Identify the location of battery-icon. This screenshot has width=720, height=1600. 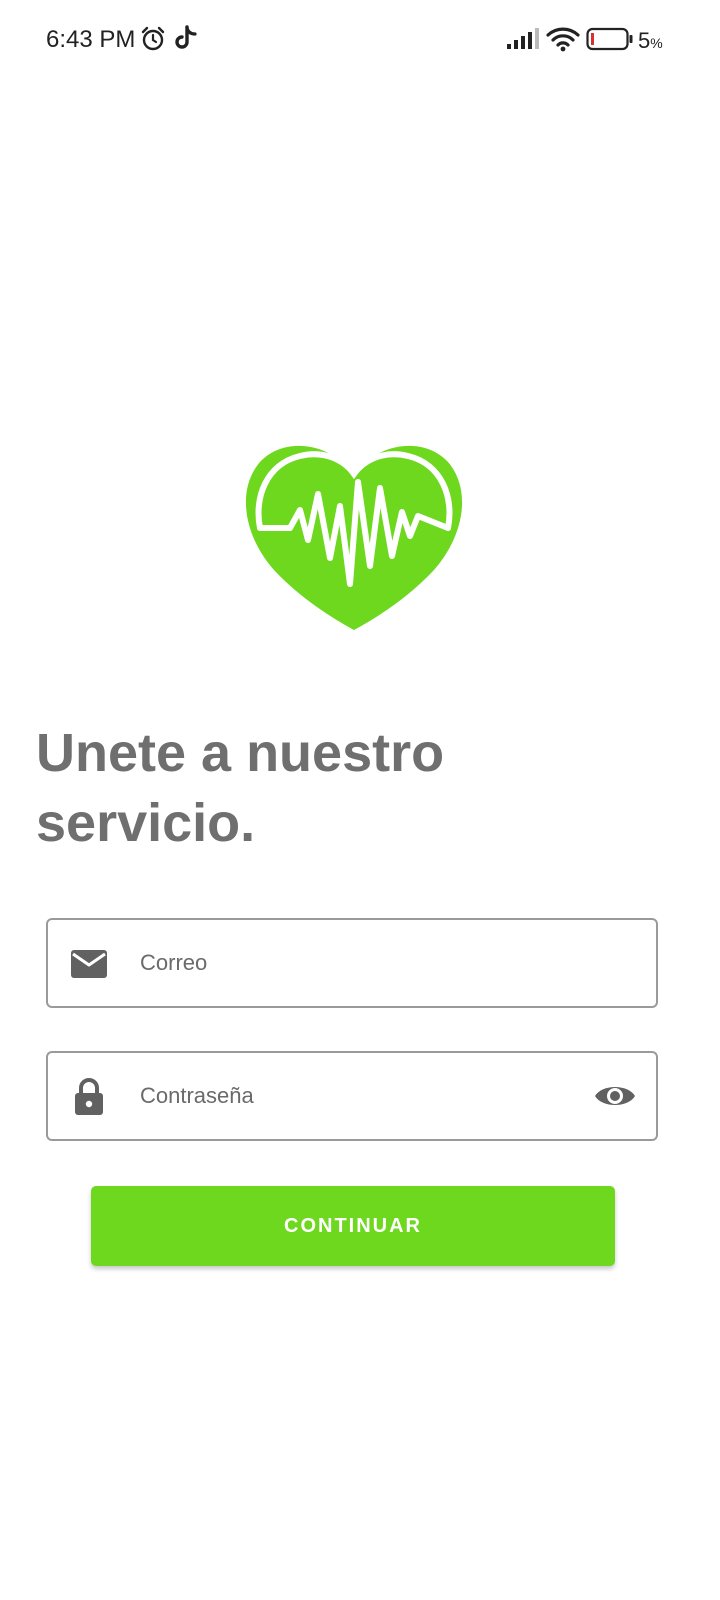
(609, 39).